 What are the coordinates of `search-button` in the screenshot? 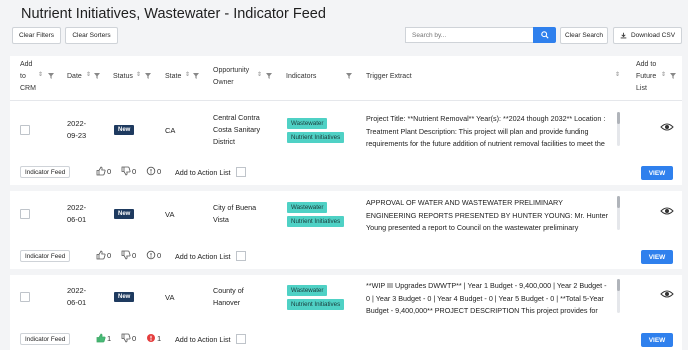 It's located at (544, 35).